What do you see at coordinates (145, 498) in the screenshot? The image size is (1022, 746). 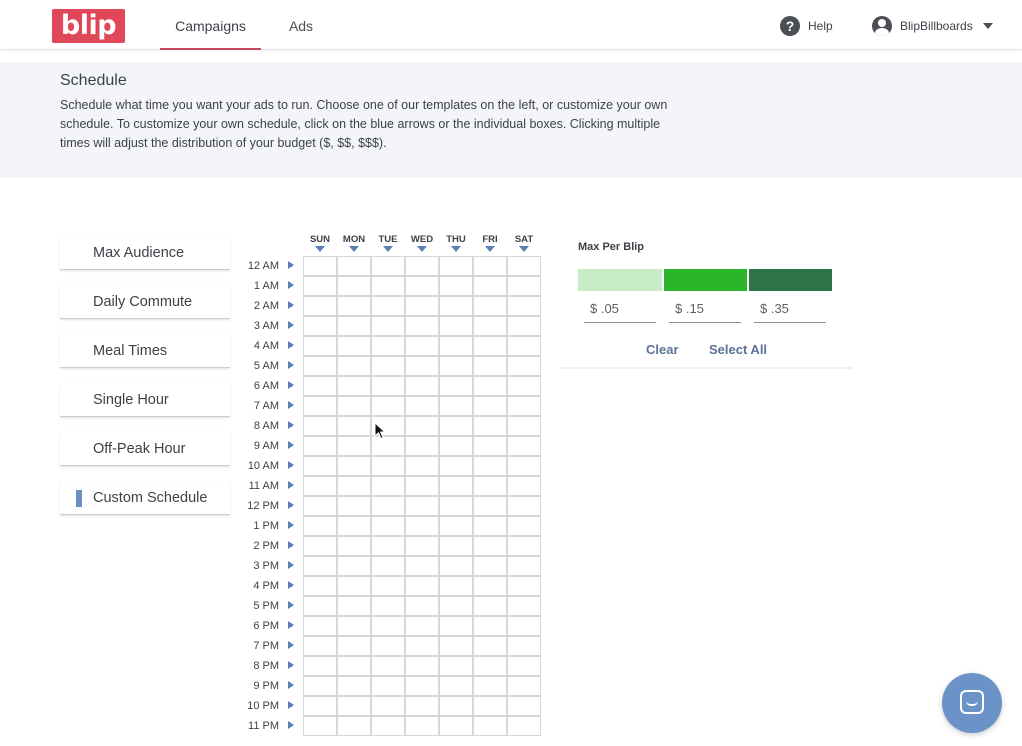 I see `template-custom-schedule: Custom Schedule` at bounding box center [145, 498].